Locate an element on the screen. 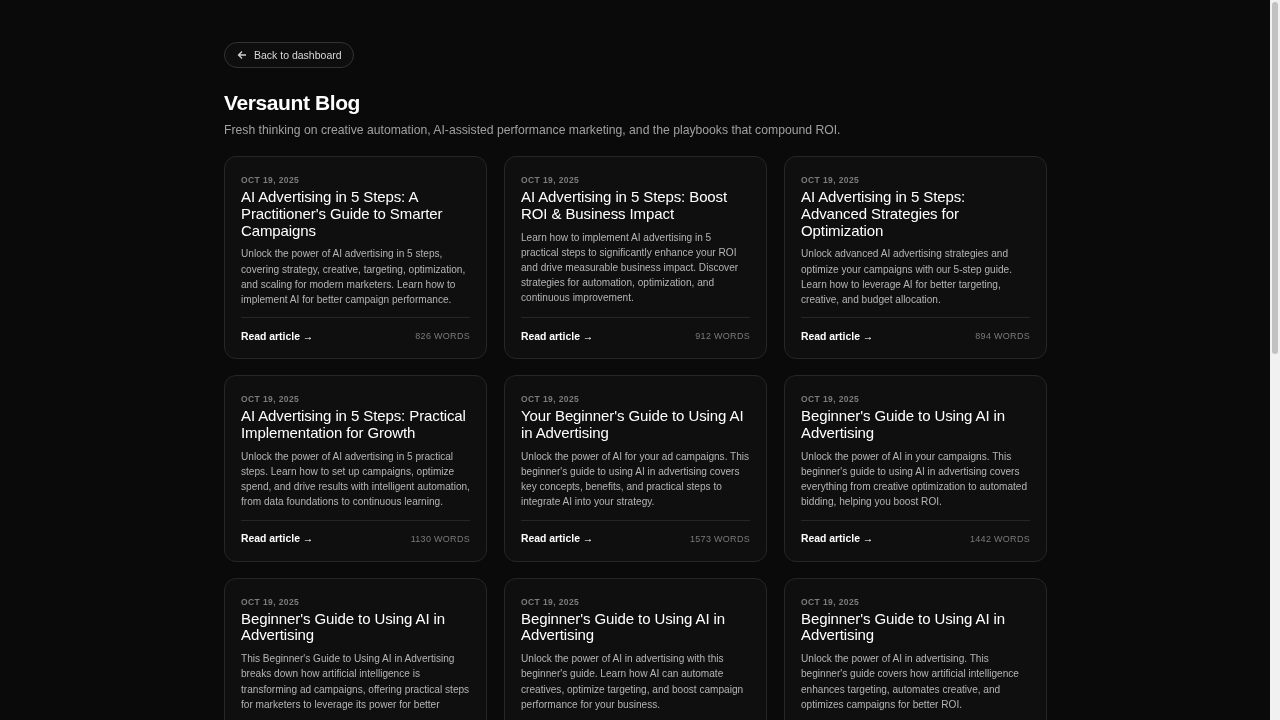 Image resolution: width=1280 pixels, height=720 pixels. page-title: Versaunt Blog is located at coordinates (292, 103).